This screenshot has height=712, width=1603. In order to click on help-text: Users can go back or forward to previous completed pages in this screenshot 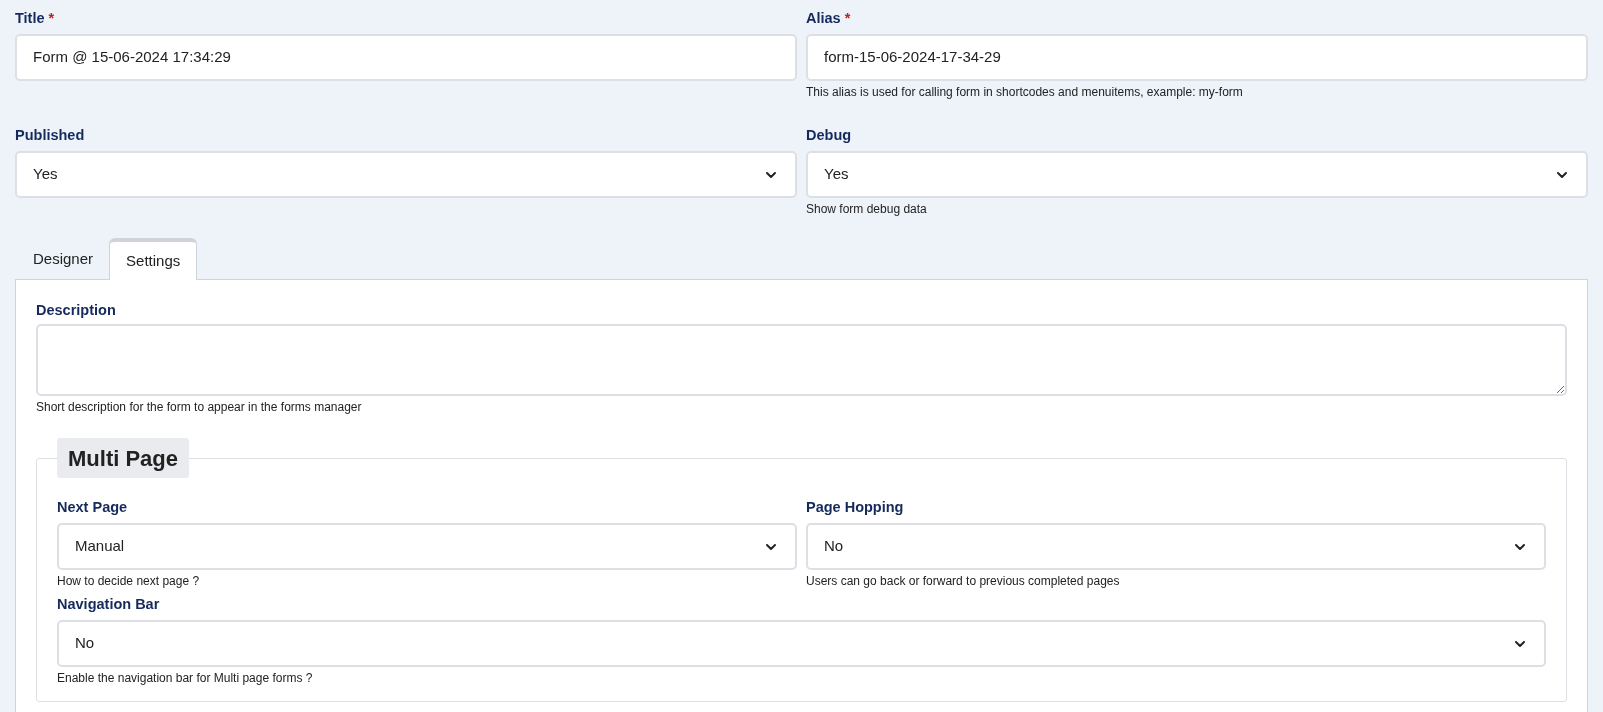, I will do `click(963, 581)`.